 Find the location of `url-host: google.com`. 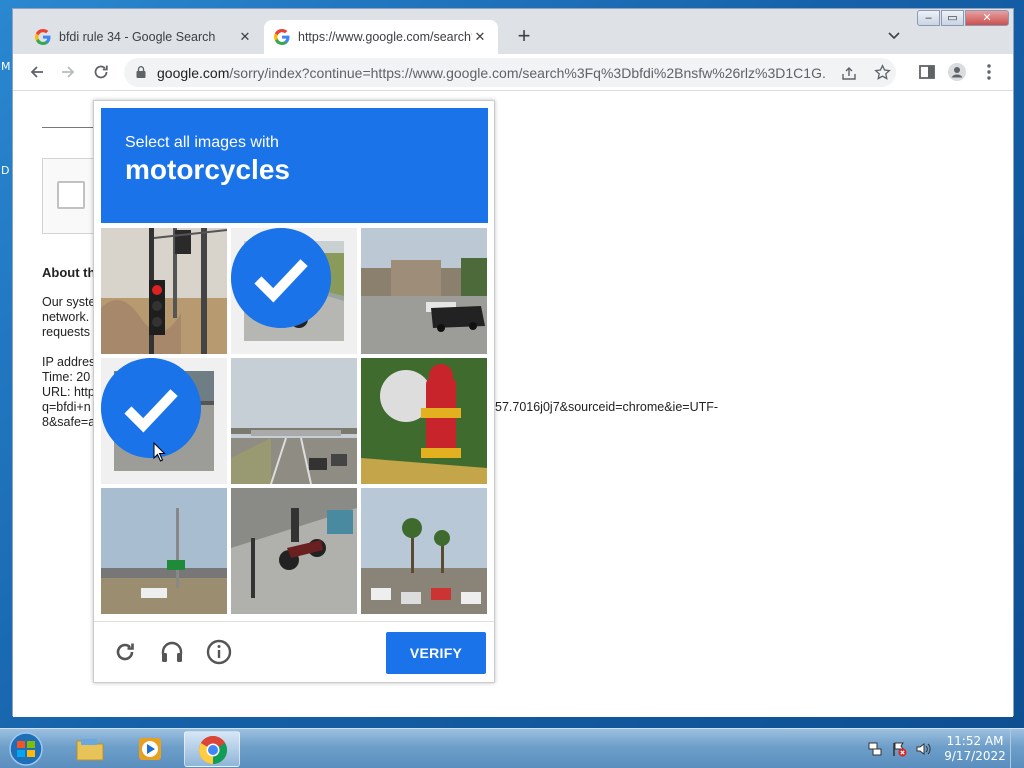

url-host: google.com is located at coordinates (193, 73).